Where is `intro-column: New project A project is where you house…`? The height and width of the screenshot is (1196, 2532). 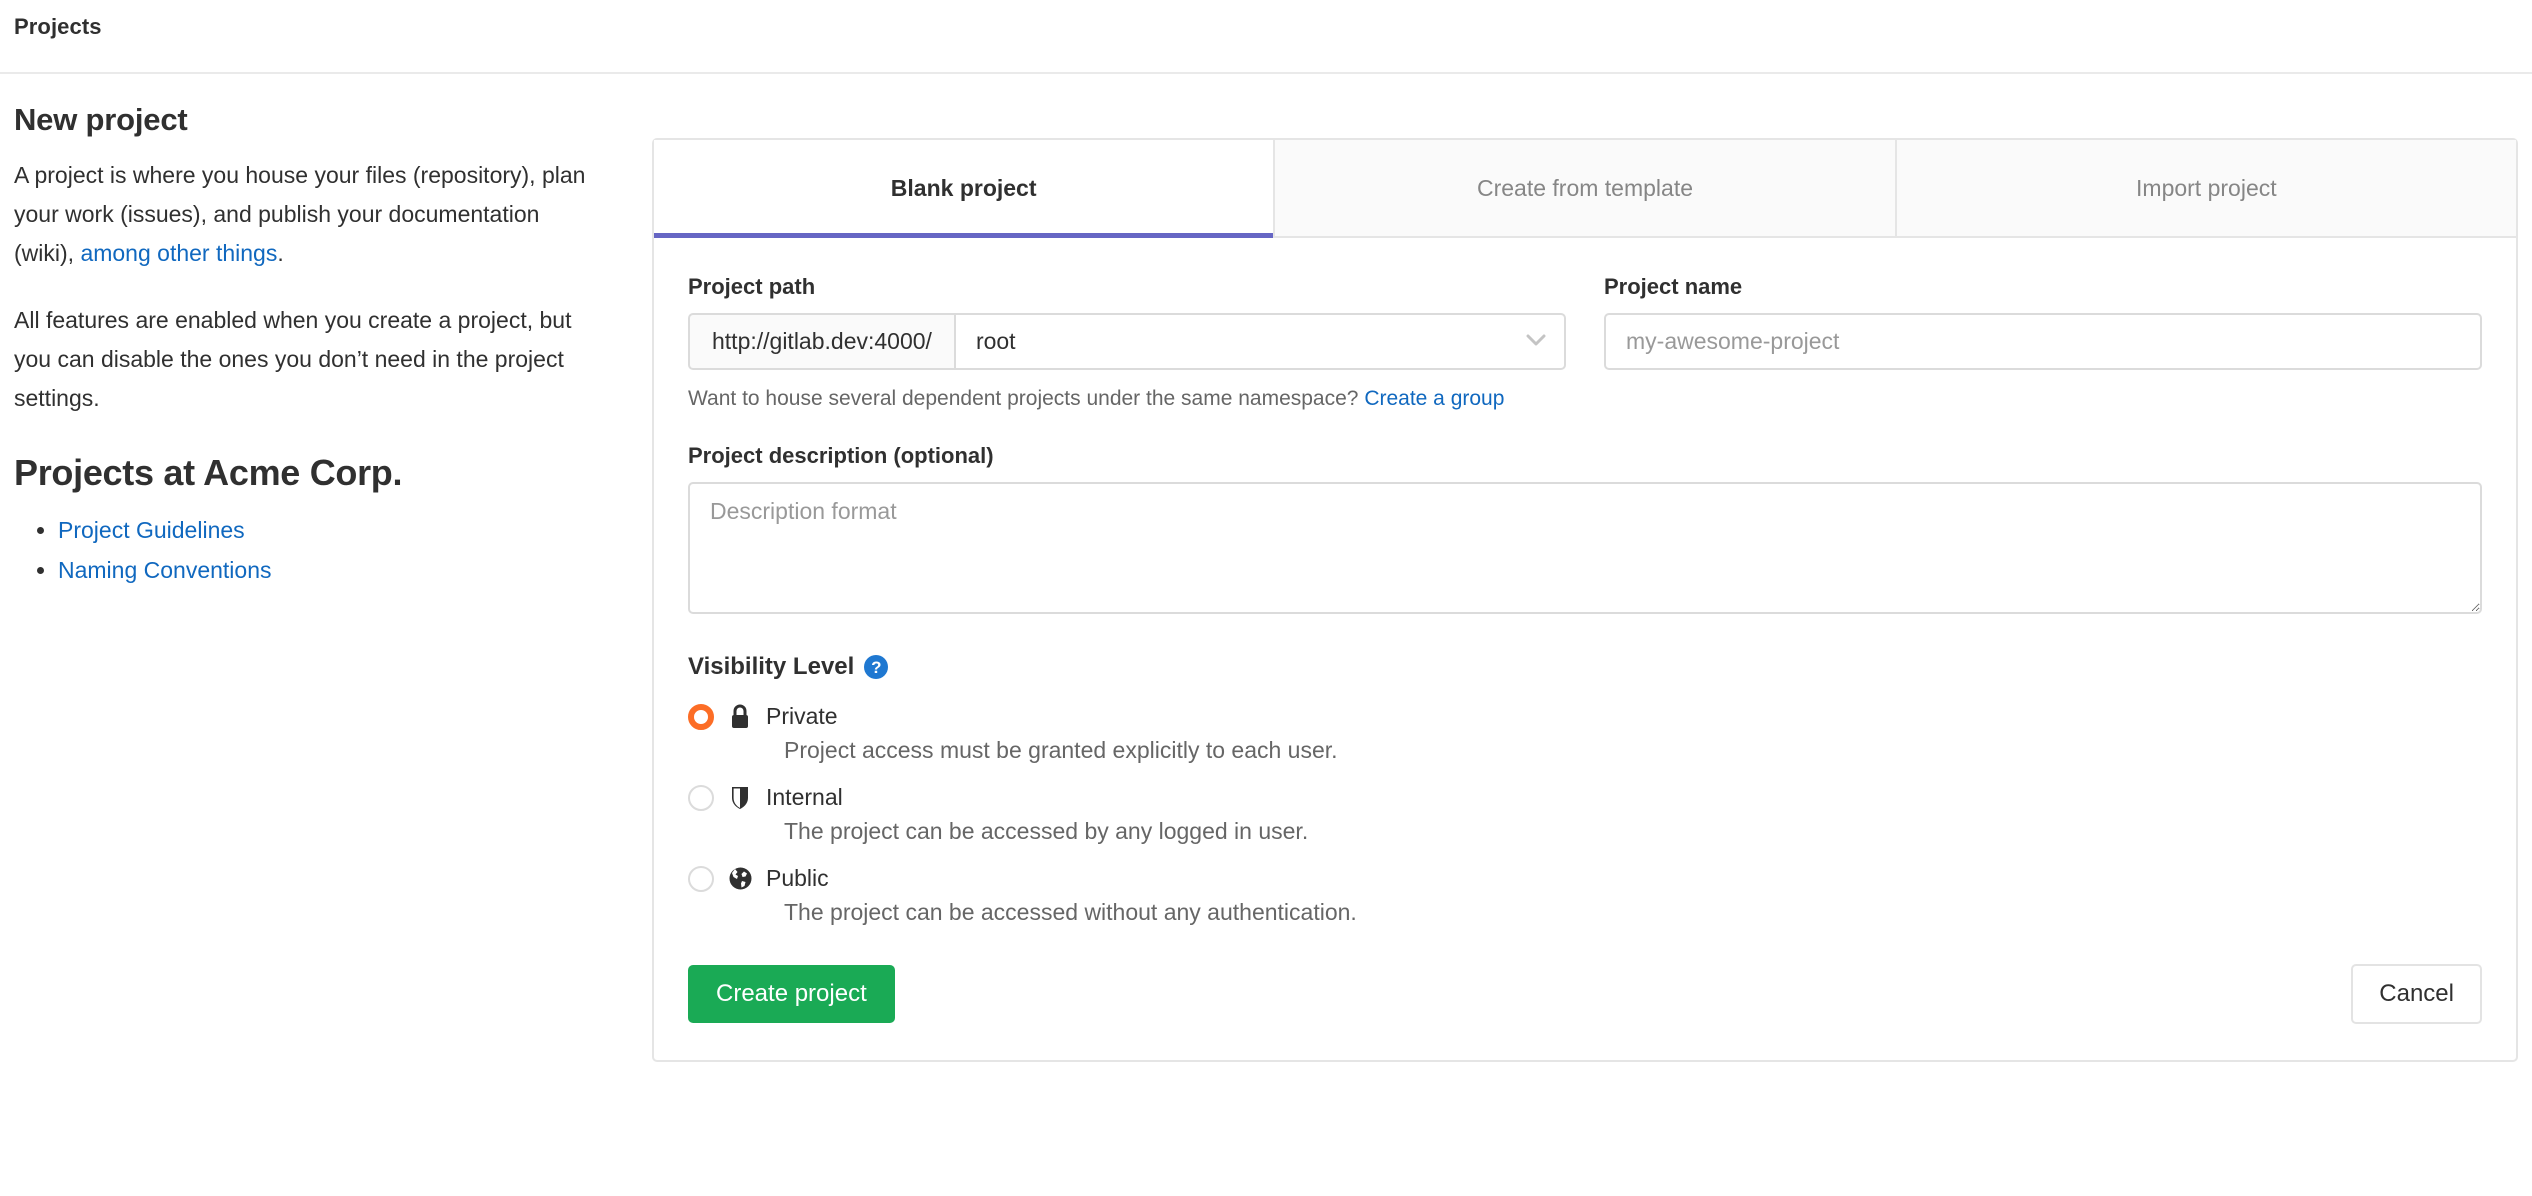
intro-column: New project A project is where you house… is located at coordinates (326, 346).